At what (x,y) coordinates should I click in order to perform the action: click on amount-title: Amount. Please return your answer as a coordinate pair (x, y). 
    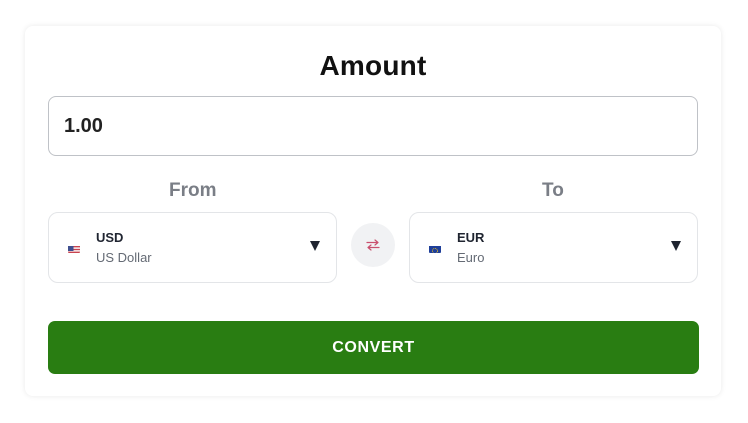
    Looking at the image, I should click on (373, 65).